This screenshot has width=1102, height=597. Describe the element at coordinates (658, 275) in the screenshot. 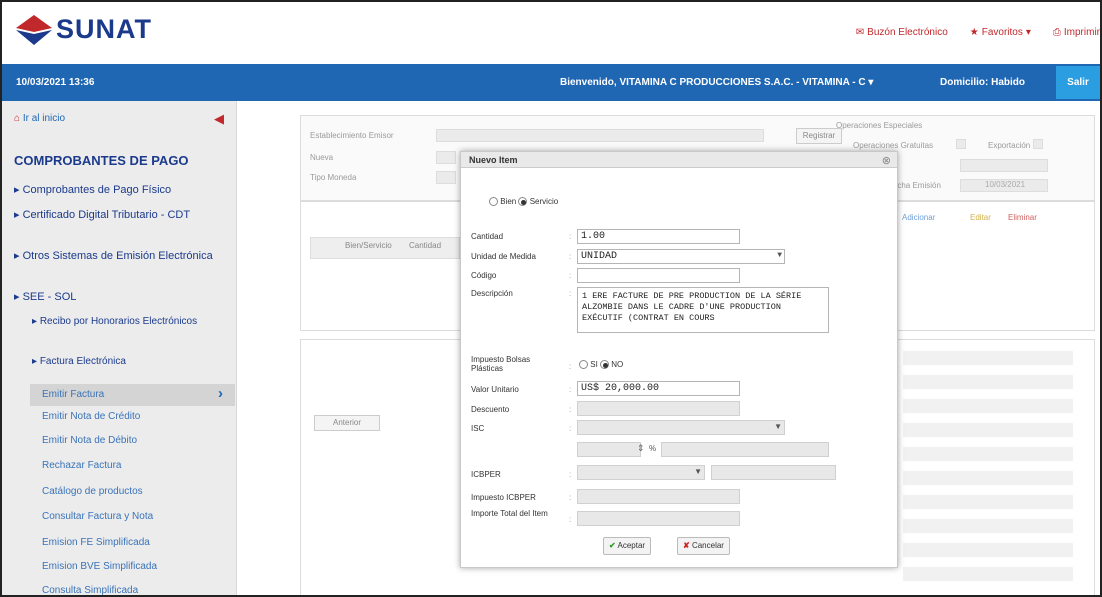

I see `codigo-input` at that location.